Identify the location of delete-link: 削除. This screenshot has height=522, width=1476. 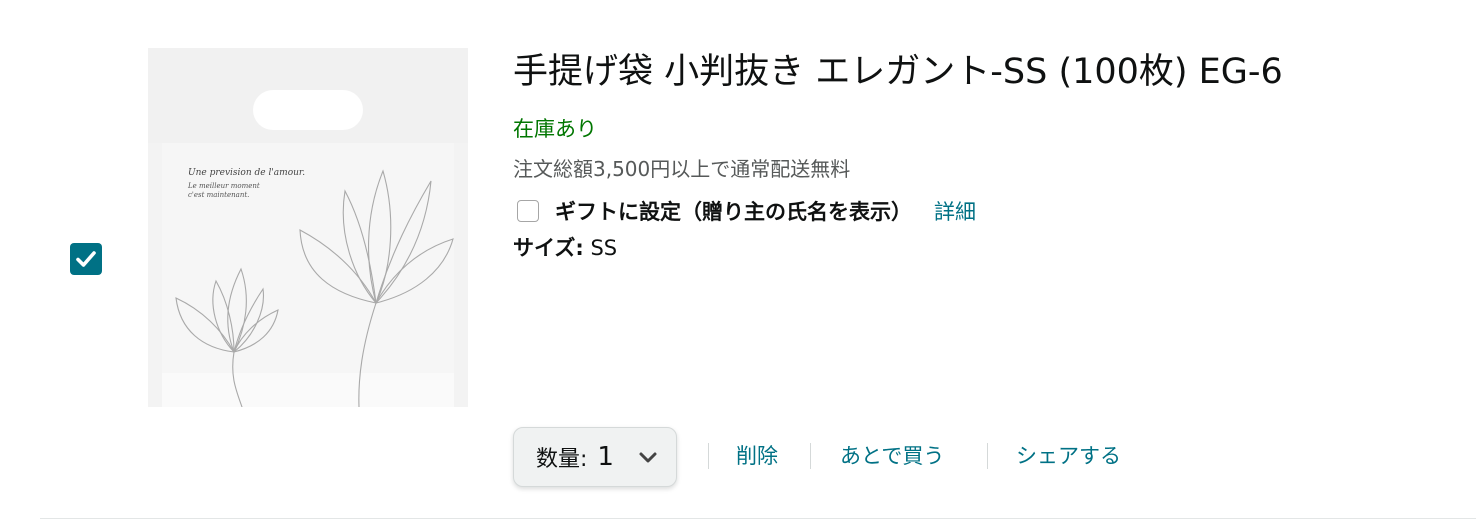
(757, 456).